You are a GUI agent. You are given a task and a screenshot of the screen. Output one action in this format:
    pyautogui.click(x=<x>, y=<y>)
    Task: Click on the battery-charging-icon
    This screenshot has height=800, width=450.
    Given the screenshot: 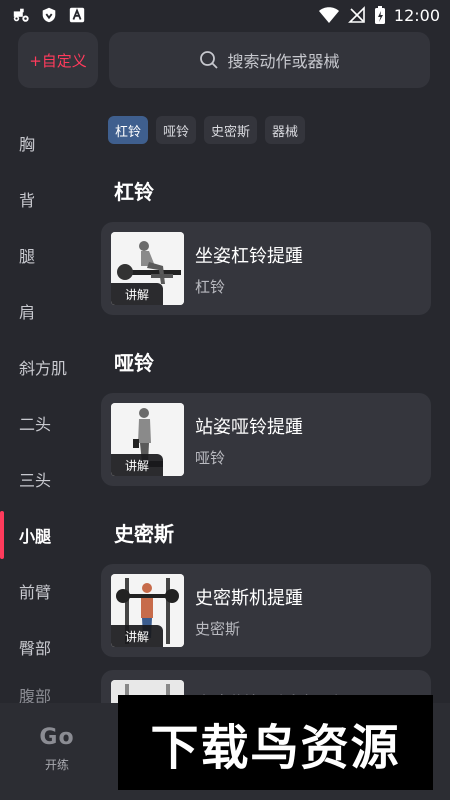 What is the action you would take?
    pyautogui.click(x=379, y=15)
    